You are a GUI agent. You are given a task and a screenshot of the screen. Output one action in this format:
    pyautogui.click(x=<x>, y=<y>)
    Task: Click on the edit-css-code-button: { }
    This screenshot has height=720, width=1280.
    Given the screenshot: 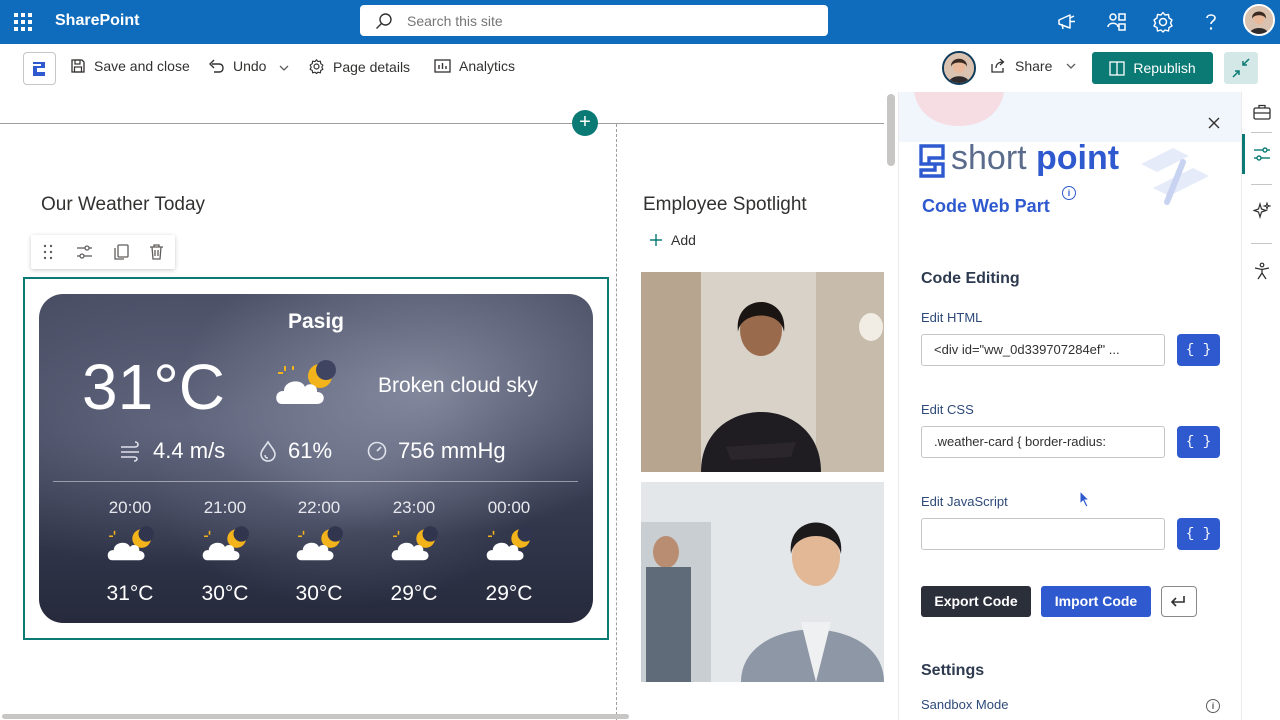 What is the action you would take?
    pyautogui.click(x=1198, y=442)
    